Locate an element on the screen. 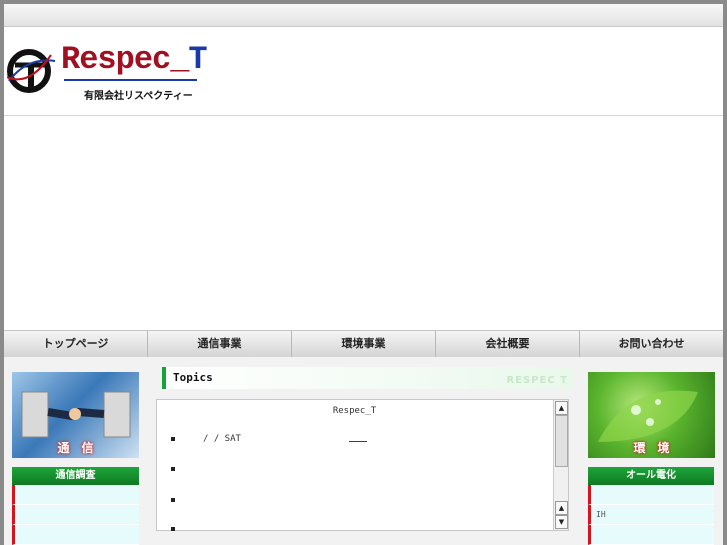 The height and width of the screenshot is (545, 727). scroll-thumb is located at coordinates (561, 441).